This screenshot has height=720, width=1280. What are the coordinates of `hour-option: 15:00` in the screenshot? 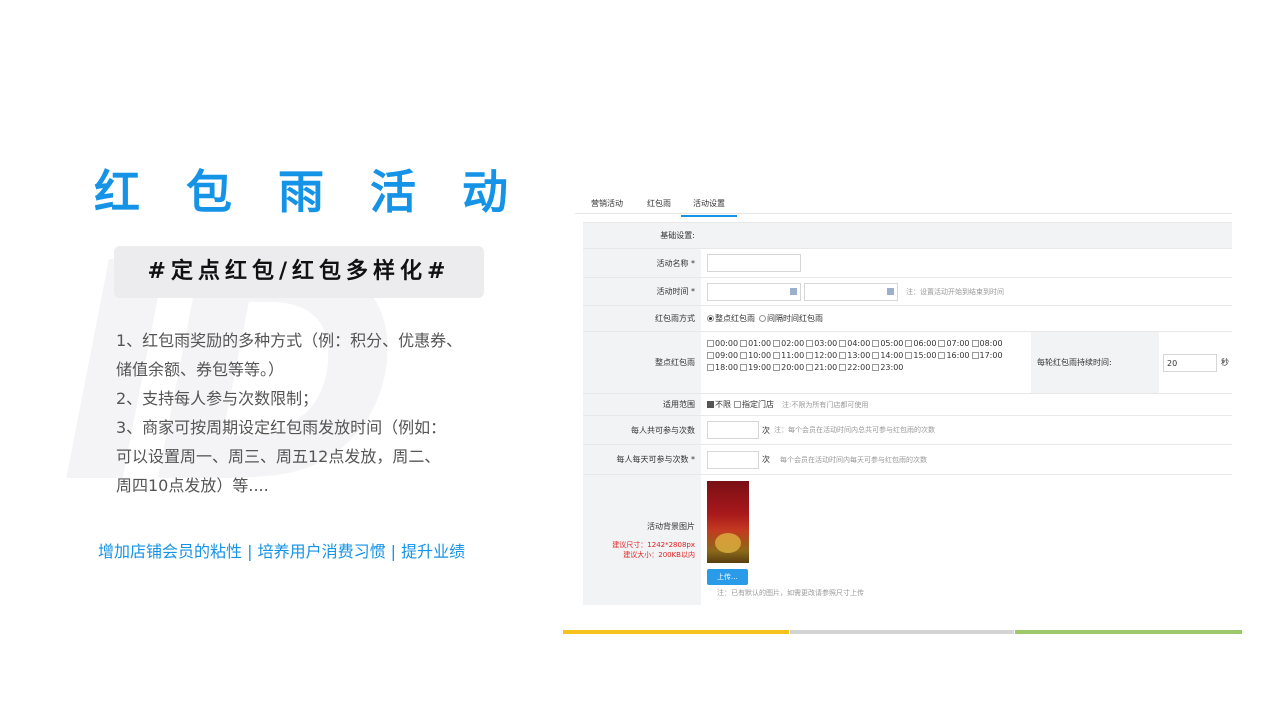 It's located at (920, 356).